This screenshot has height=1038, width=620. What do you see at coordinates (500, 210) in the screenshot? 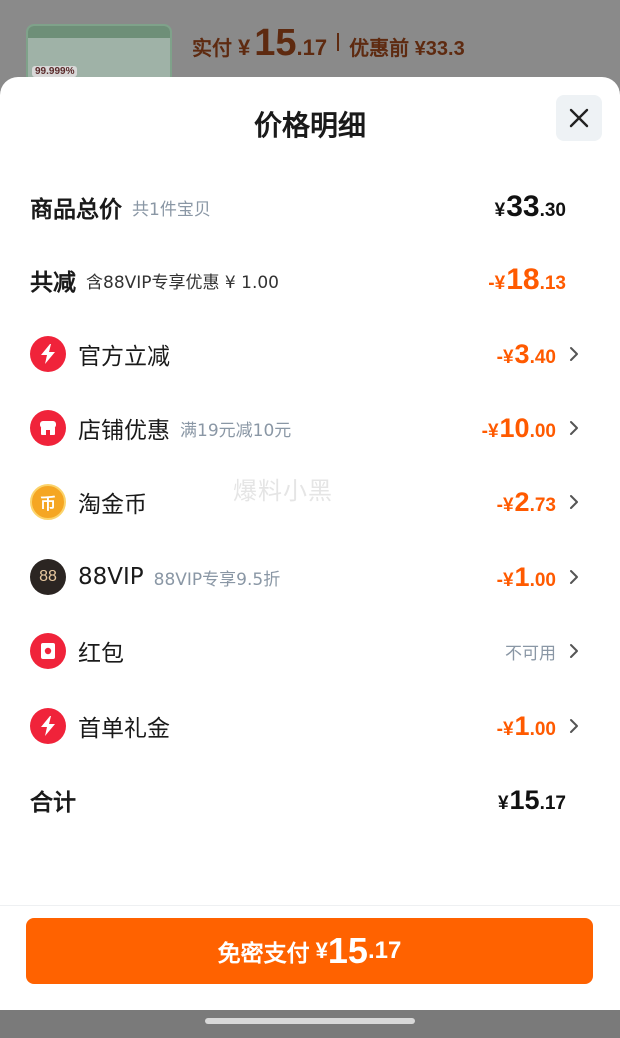
I see `total-price-currency: ¥` at bounding box center [500, 210].